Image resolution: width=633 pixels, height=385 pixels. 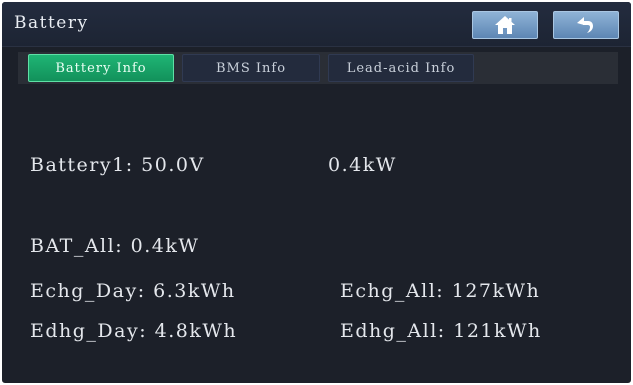 I want to click on home-button, so click(x=505, y=25).